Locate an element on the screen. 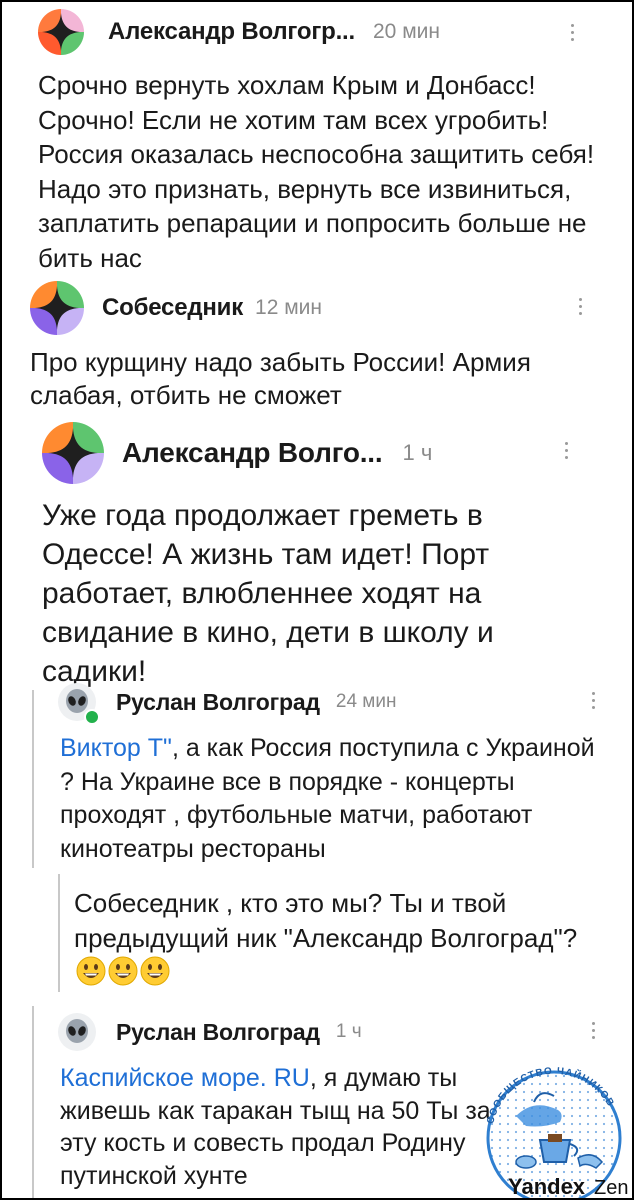 The width and height of the screenshot is (634, 1200). comment-header: Александр Волго... 1 ч is located at coordinates (237, 453).